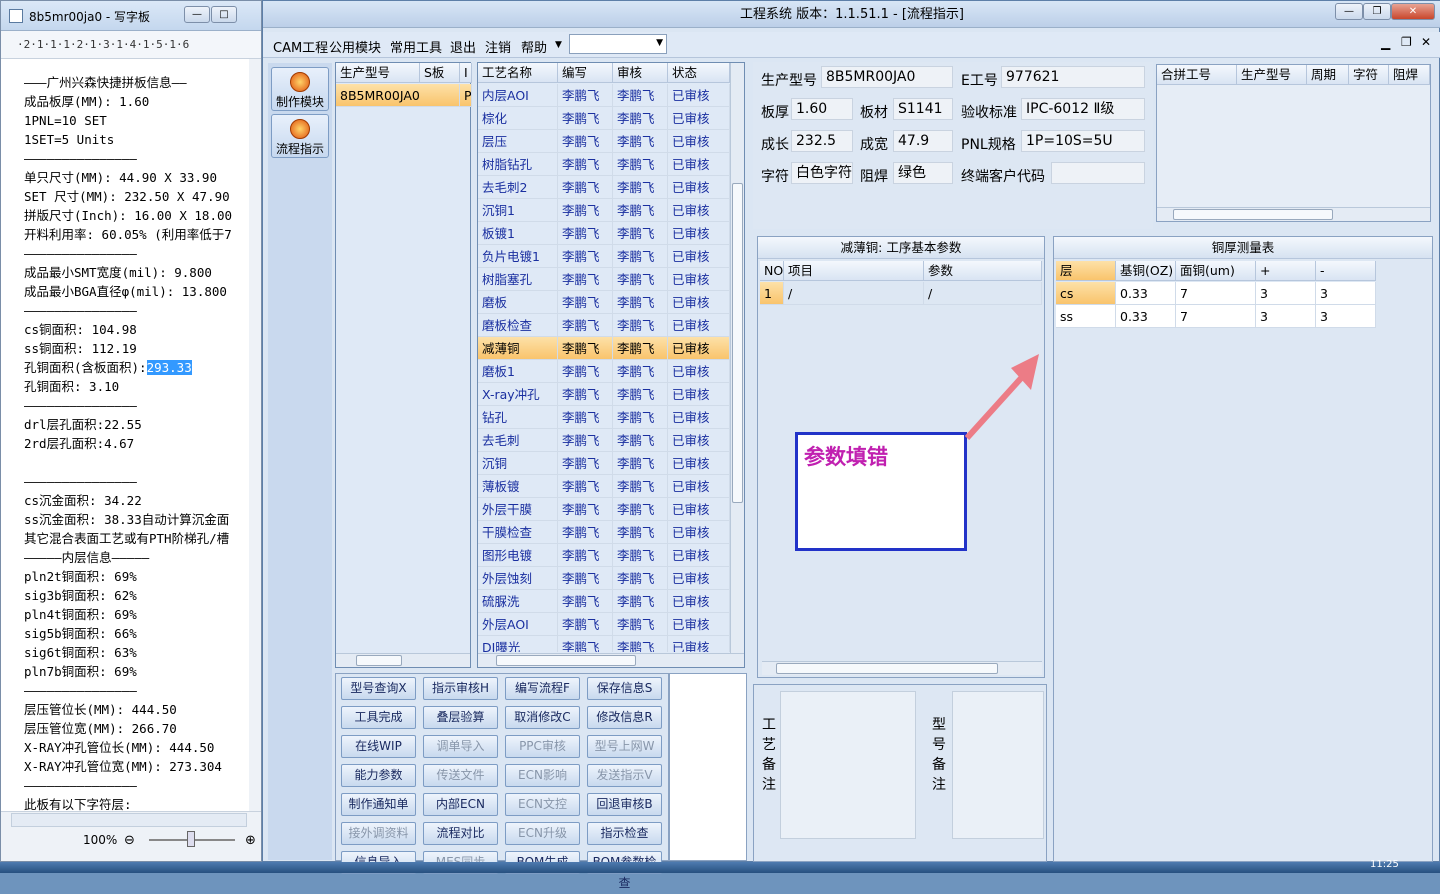 This screenshot has height=894, width=1440. What do you see at coordinates (378, 746) in the screenshot?
I see `action-button: 在线WIP` at bounding box center [378, 746].